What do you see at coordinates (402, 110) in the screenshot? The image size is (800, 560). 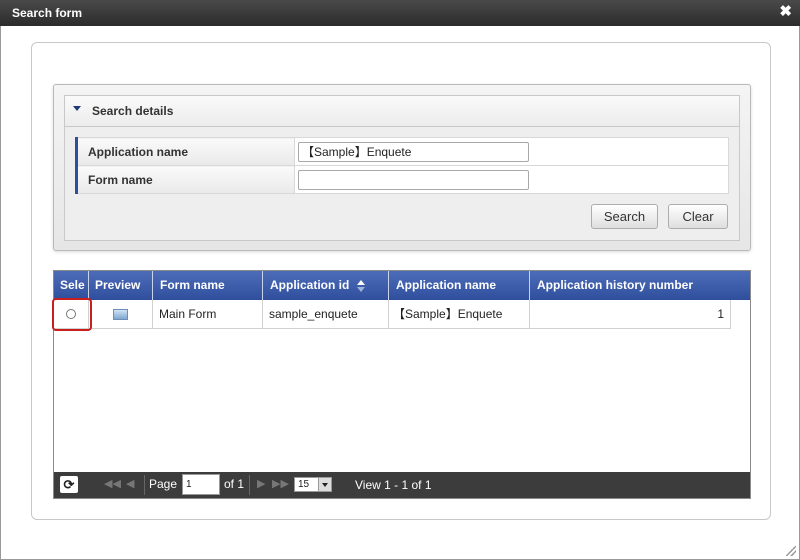 I see `search-details-header: Search details` at bounding box center [402, 110].